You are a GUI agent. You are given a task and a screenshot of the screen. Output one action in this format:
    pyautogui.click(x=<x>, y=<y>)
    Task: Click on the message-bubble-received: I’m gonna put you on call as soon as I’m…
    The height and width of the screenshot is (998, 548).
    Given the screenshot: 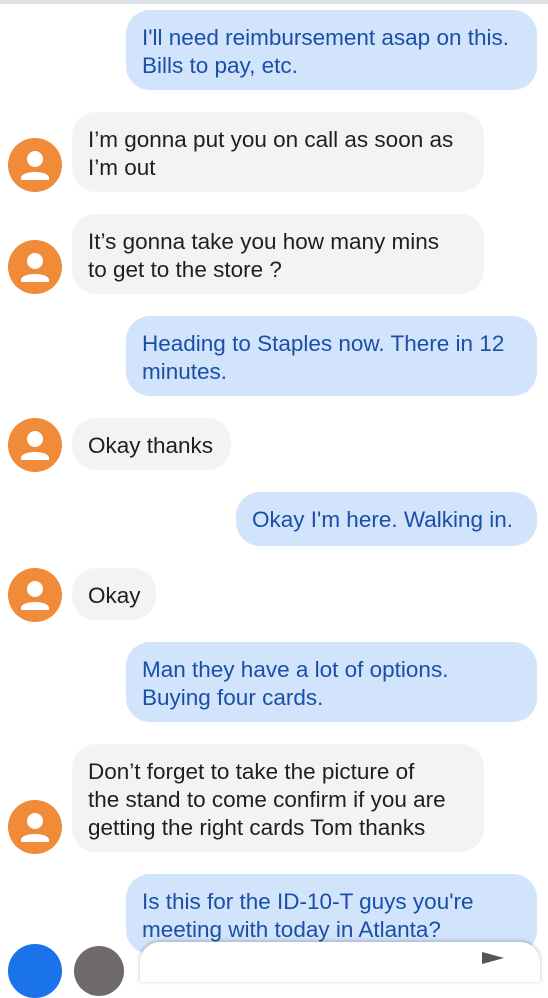 What is the action you would take?
    pyautogui.click(x=278, y=152)
    